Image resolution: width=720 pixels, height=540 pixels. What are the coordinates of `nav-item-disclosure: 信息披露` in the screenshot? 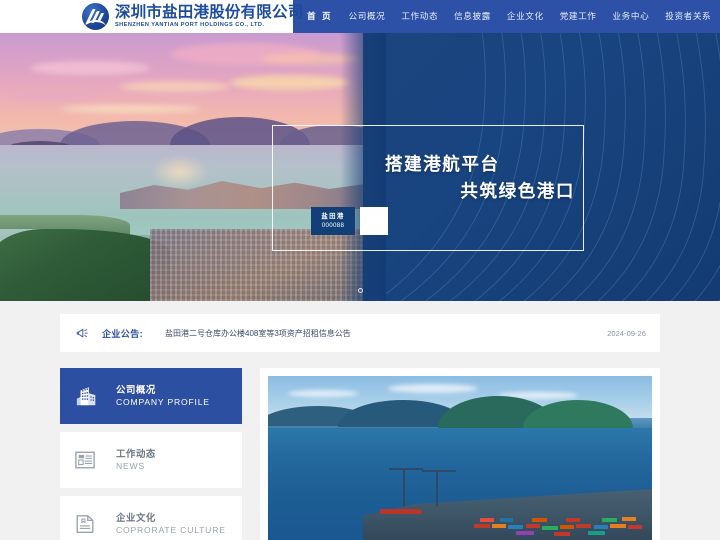 It's located at (472, 16).